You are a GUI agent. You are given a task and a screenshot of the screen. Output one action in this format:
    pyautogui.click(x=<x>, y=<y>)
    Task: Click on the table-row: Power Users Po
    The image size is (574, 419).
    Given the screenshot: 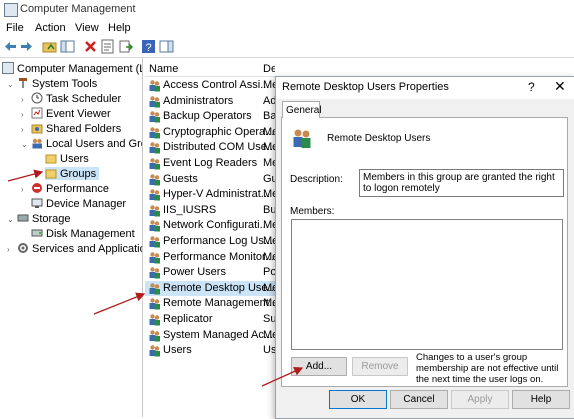 What is the action you would take?
    pyautogui.click(x=210, y=272)
    